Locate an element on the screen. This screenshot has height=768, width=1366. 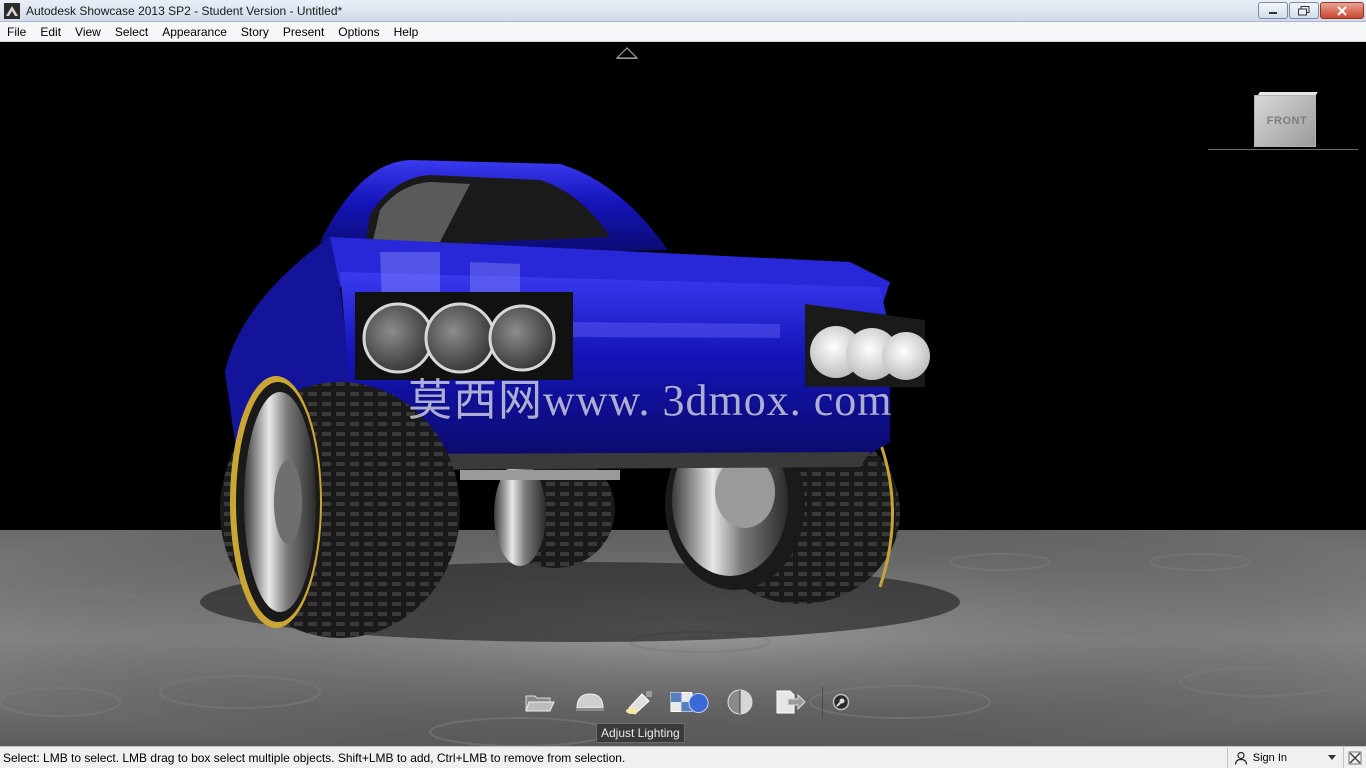
sign-in-label: Sign In is located at coordinates (1269, 757).